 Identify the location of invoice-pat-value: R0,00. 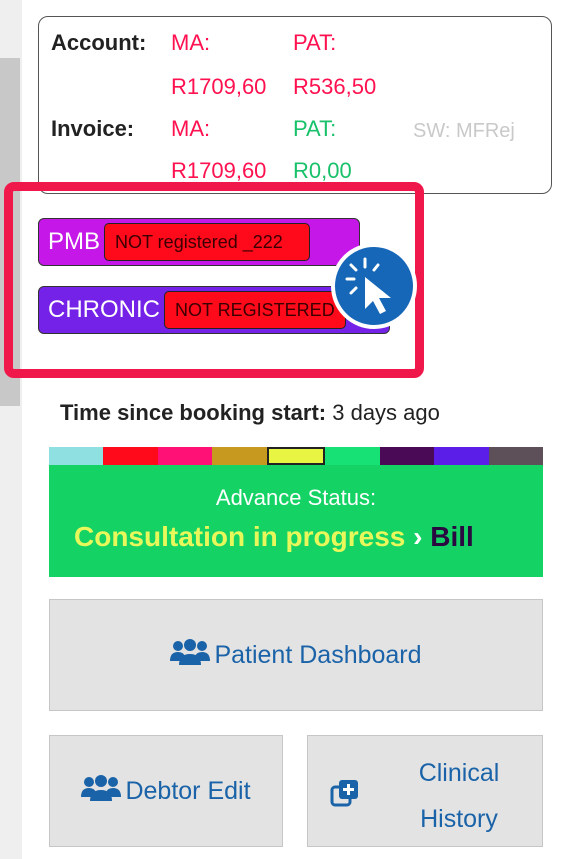
(322, 170).